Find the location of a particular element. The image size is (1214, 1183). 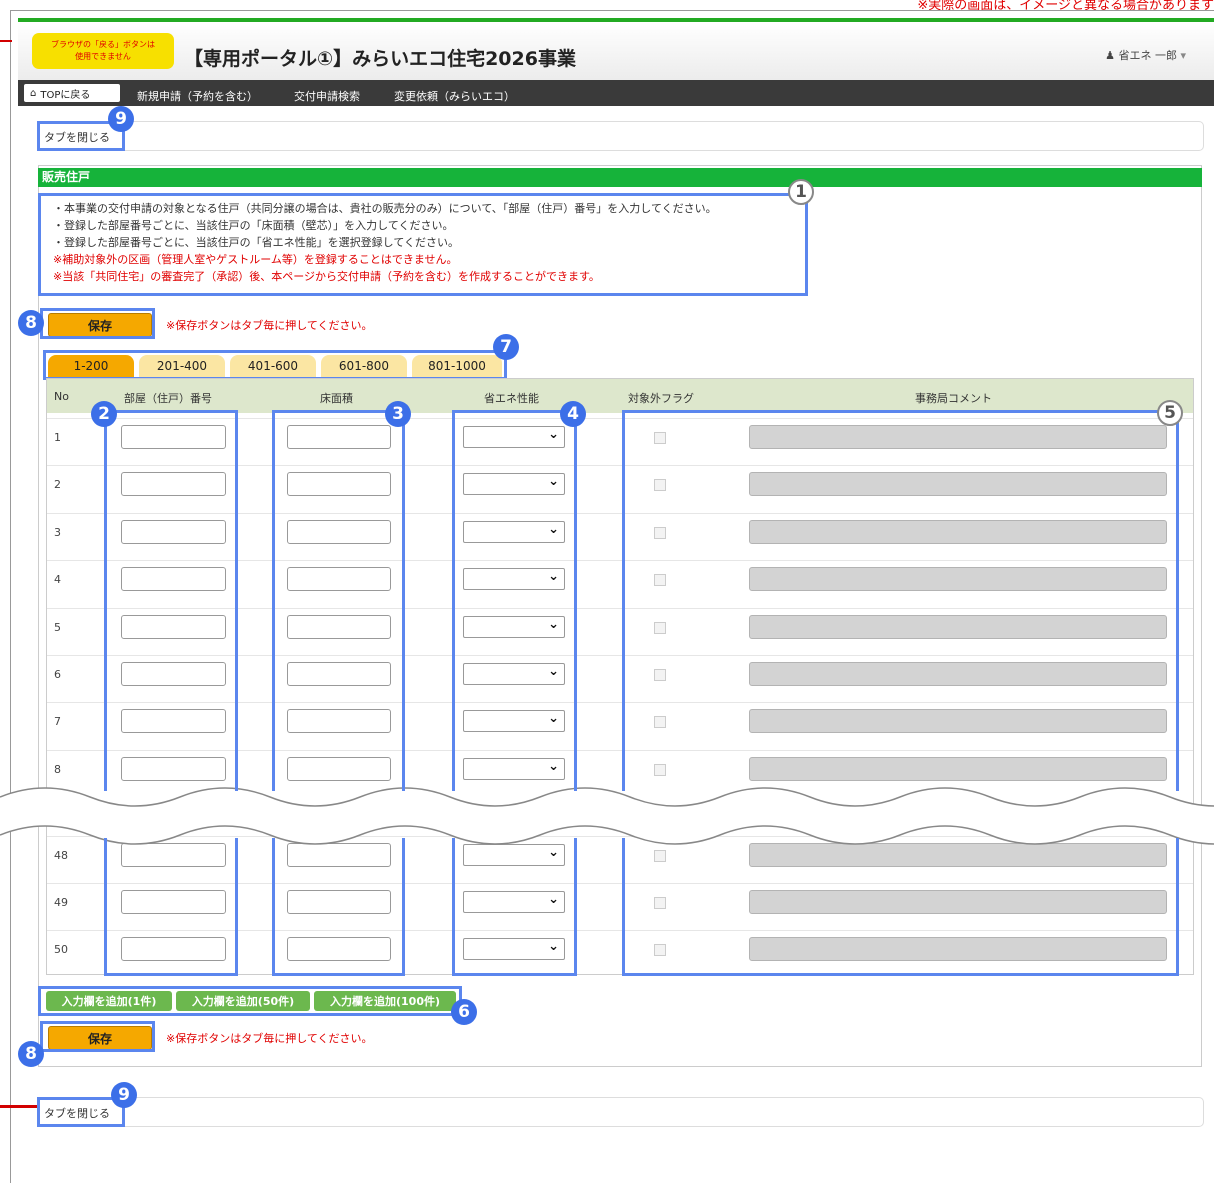

back-note-line1: ブラウザの「戻る」ボタンは is located at coordinates (103, 44).